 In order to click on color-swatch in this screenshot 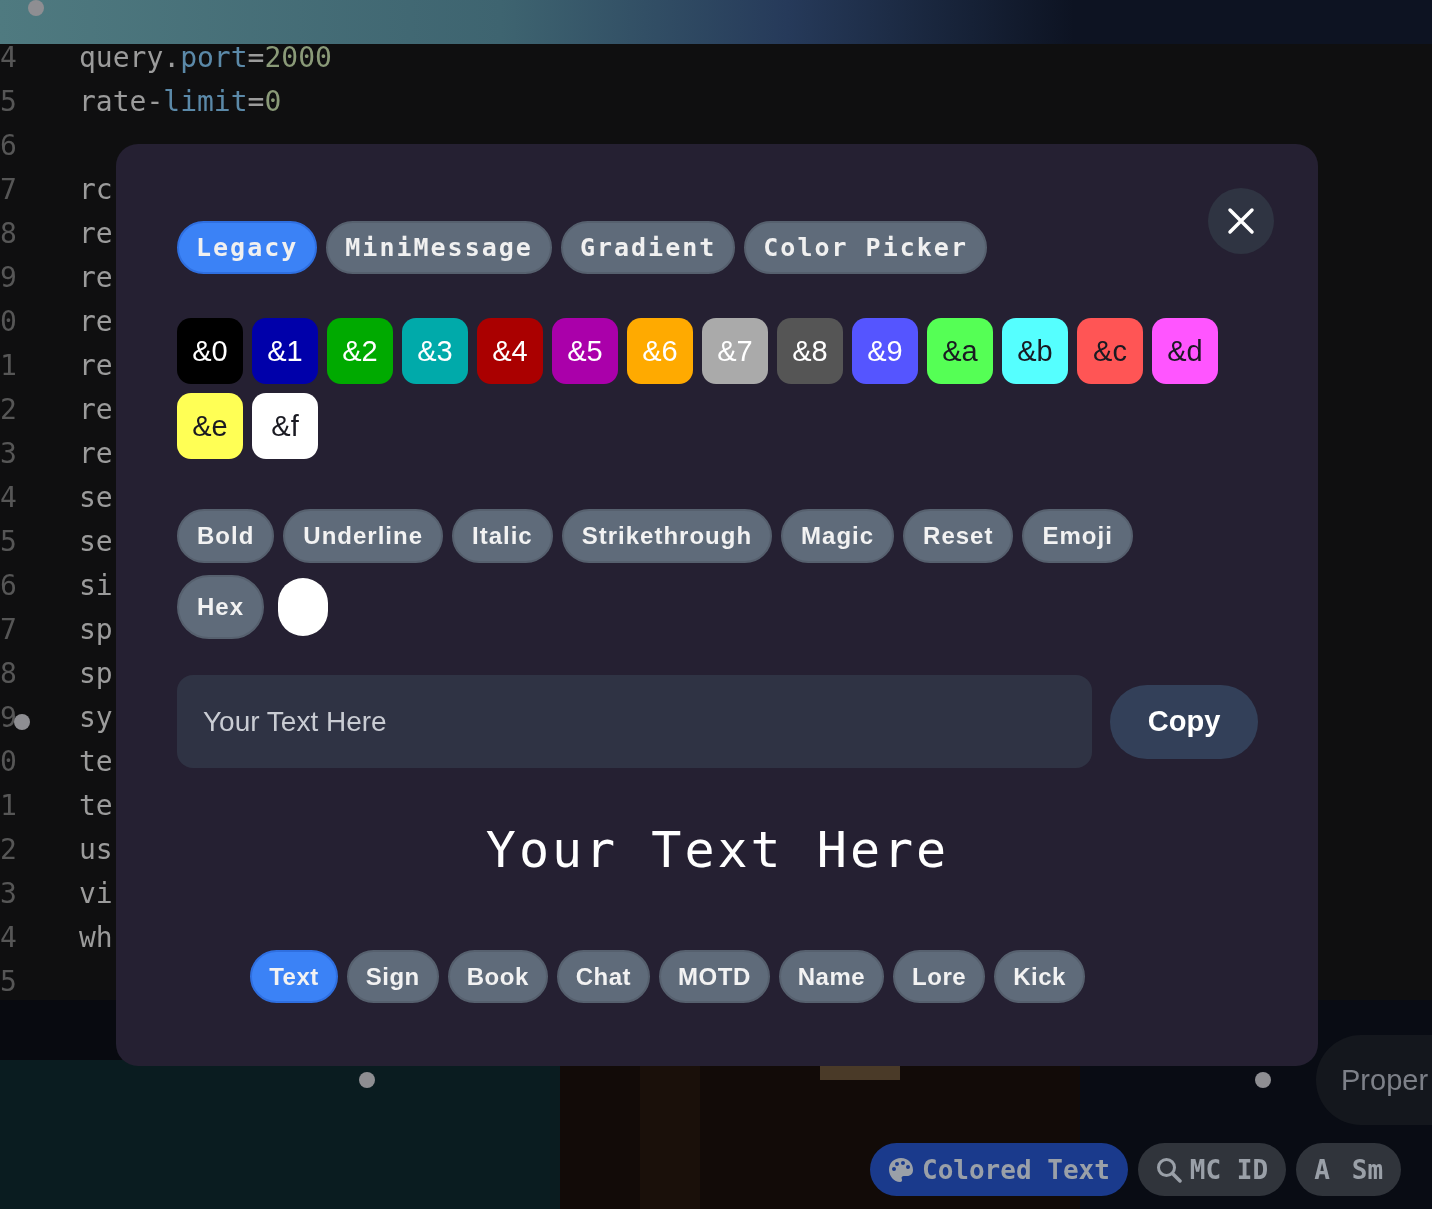, I will do `click(303, 607)`.